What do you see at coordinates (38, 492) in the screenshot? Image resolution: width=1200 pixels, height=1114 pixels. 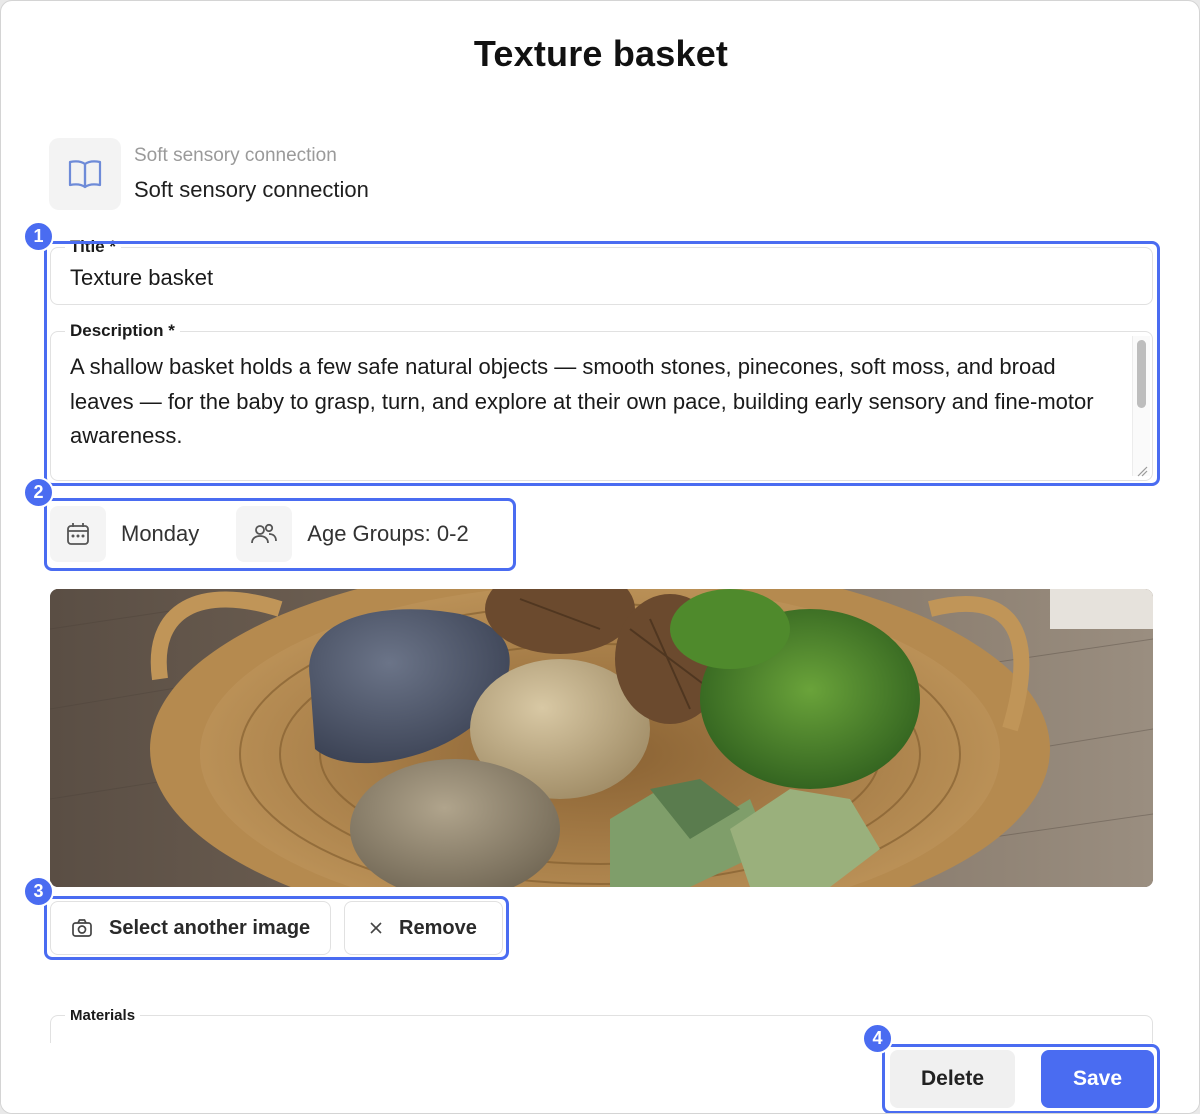 I see `annotation-badge-2: 2` at bounding box center [38, 492].